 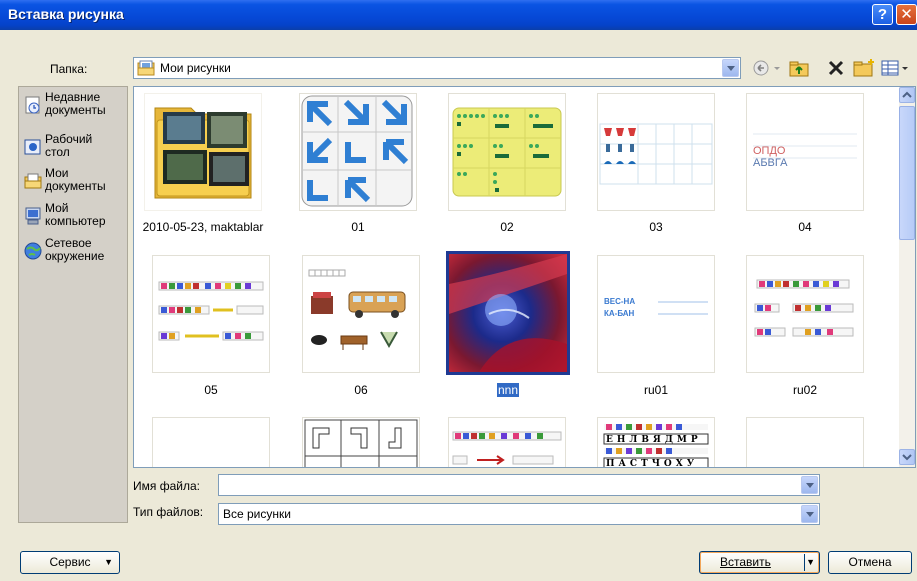 What do you see at coordinates (769, 151) in the screenshot?
I see `thumb-text-line1: ОПДО` at bounding box center [769, 151].